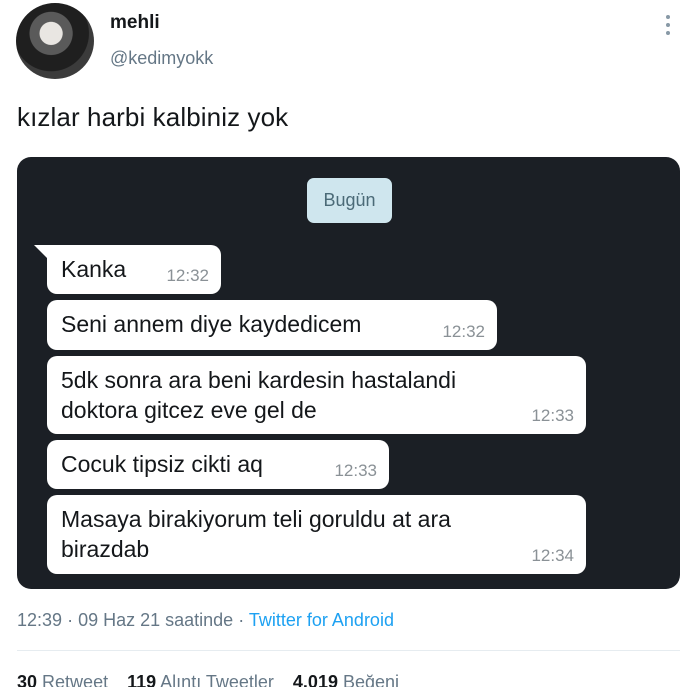  Describe the element at coordinates (134, 269) in the screenshot. I see `chat-bubble: Kanka 12:32` at that location.